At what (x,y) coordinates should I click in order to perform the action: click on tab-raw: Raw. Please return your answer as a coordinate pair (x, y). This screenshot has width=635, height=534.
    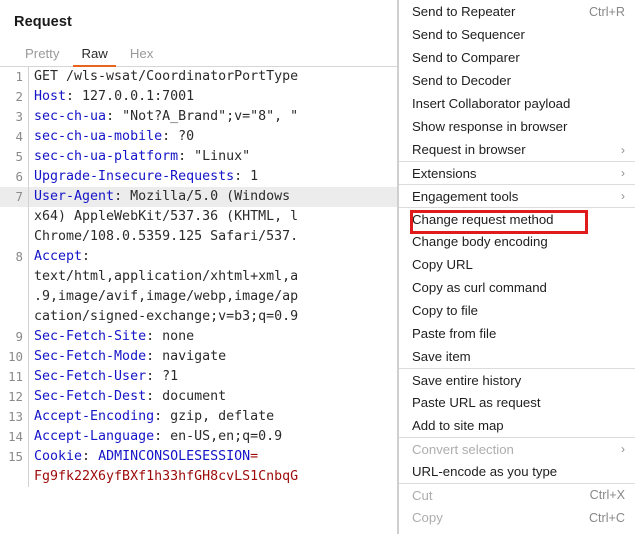
    Looking at the image, I should click on (94, 56).